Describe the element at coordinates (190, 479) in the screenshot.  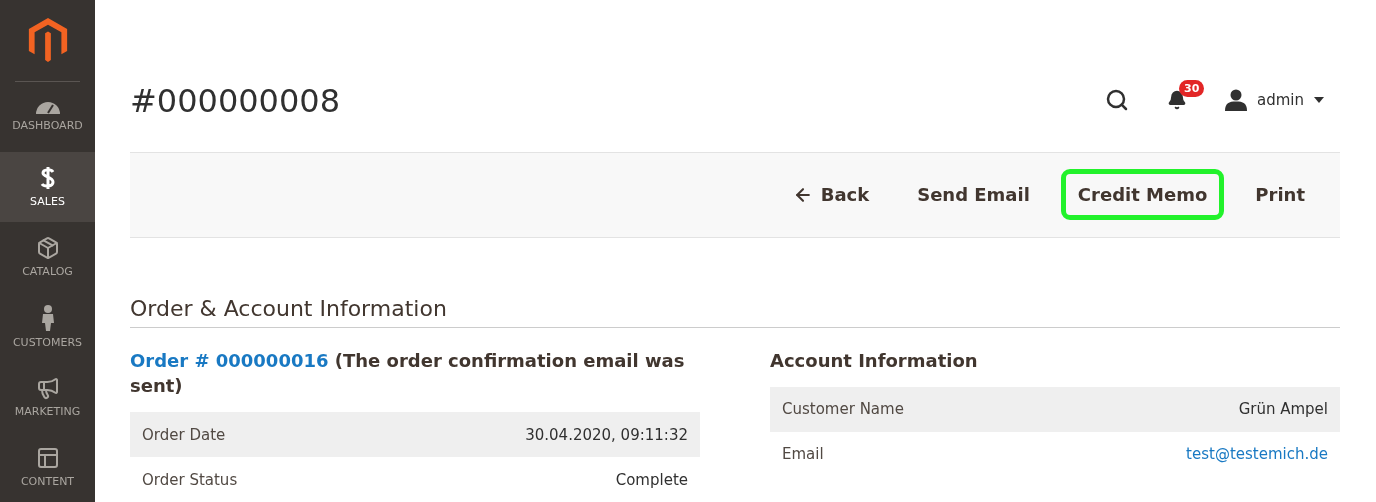
I see `row-label: Order Status` at that location.